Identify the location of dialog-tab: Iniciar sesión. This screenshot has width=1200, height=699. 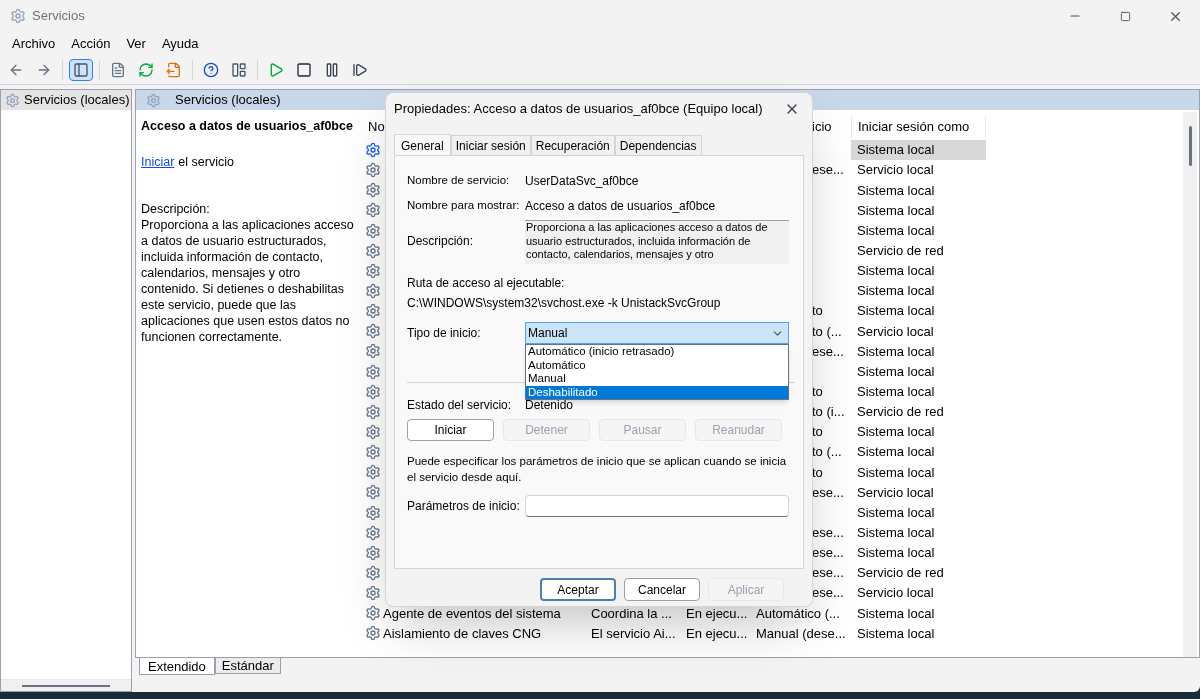
(490, 145).